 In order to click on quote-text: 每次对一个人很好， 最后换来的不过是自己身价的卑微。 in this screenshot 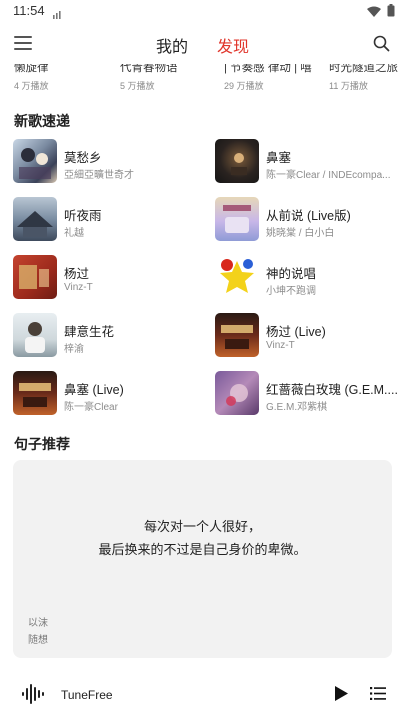, I will do `click(202, 538)`.